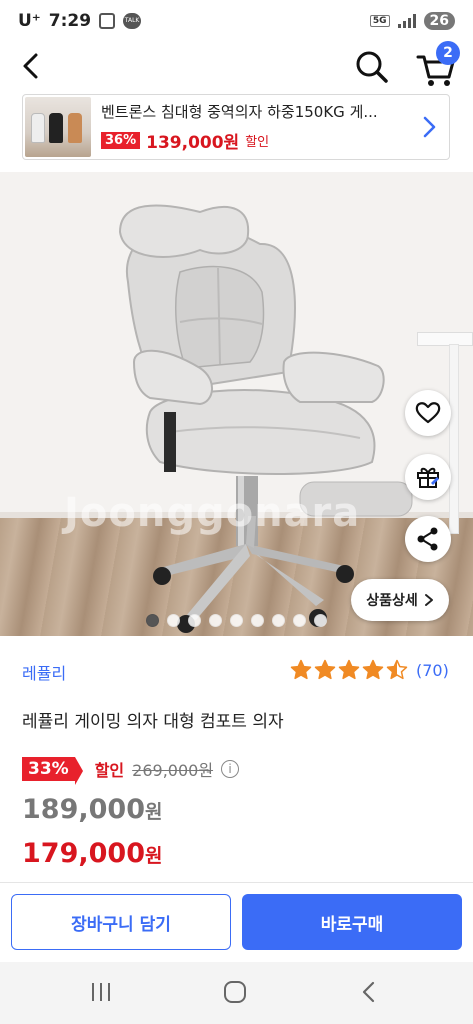 The image size is (473, 1024). Describe the element at coordinates (107, 21) in the screenshot. I see `screenshot-icon` at that location.